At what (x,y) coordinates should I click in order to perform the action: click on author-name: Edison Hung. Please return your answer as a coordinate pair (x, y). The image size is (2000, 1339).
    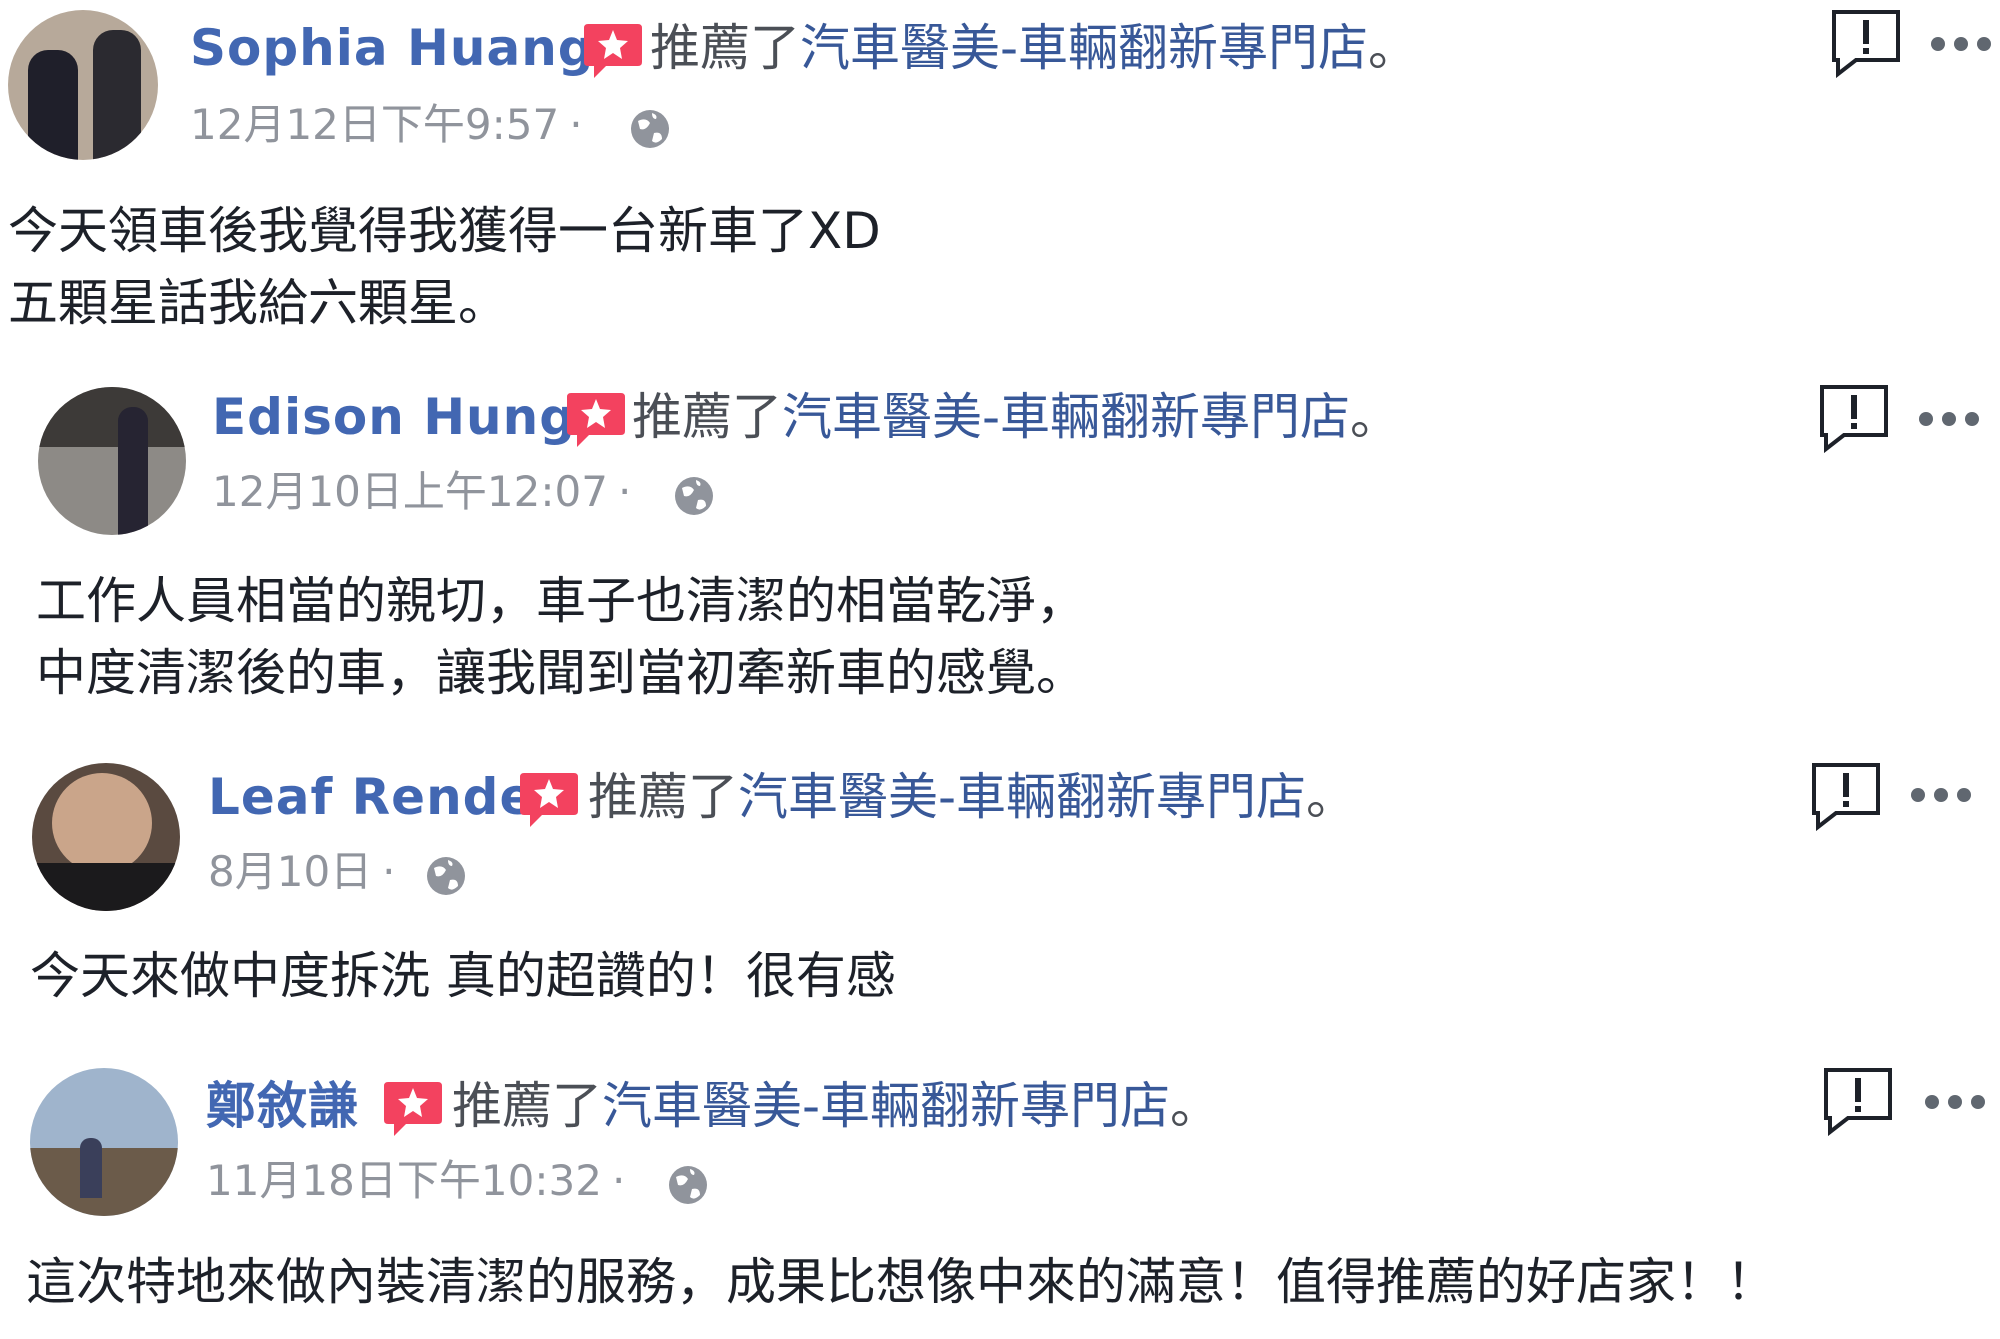
    Looking at the image, I should click on (394, 417).